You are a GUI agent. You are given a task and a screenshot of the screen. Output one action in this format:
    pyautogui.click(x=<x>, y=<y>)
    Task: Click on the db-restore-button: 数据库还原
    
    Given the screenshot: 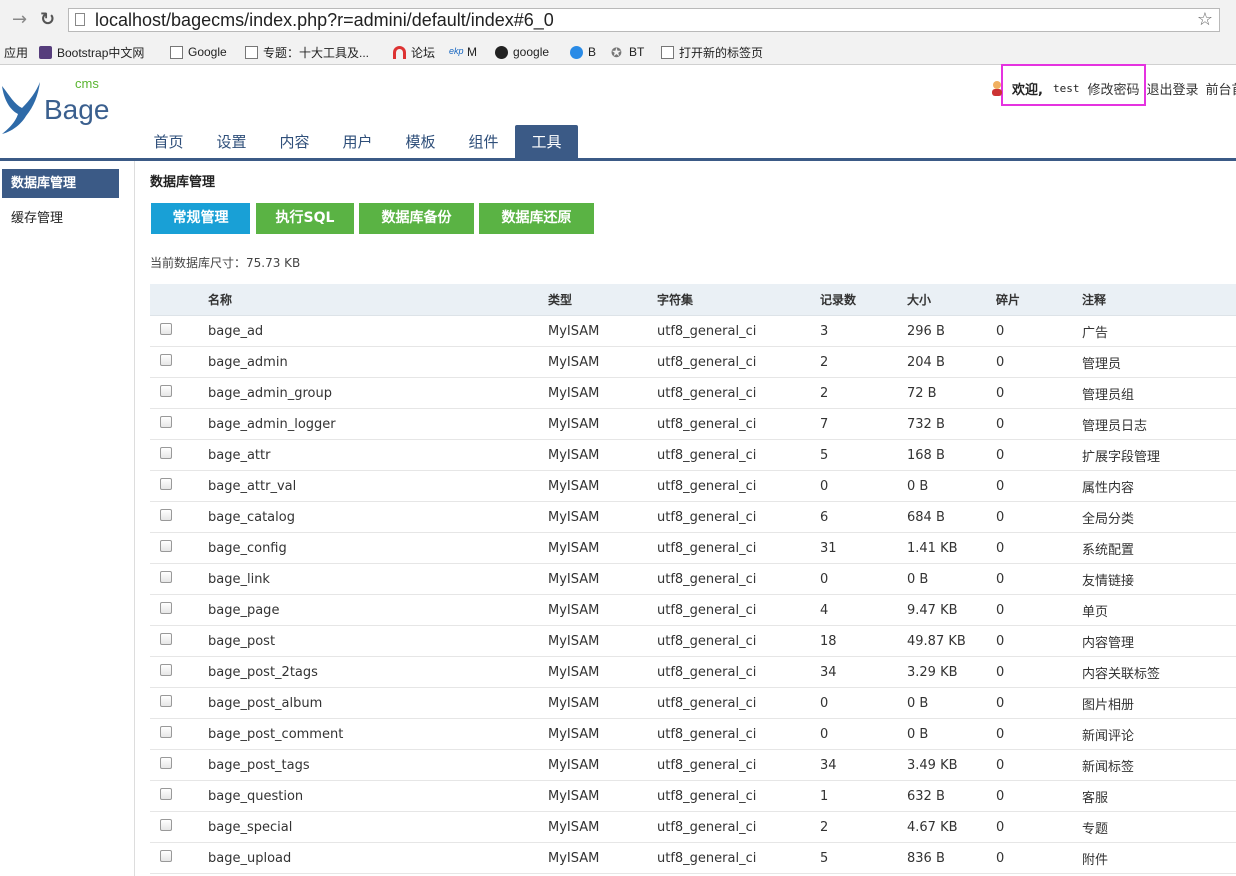 What is the action you would take?
    pyautogui.click(x=536, y=218)
    